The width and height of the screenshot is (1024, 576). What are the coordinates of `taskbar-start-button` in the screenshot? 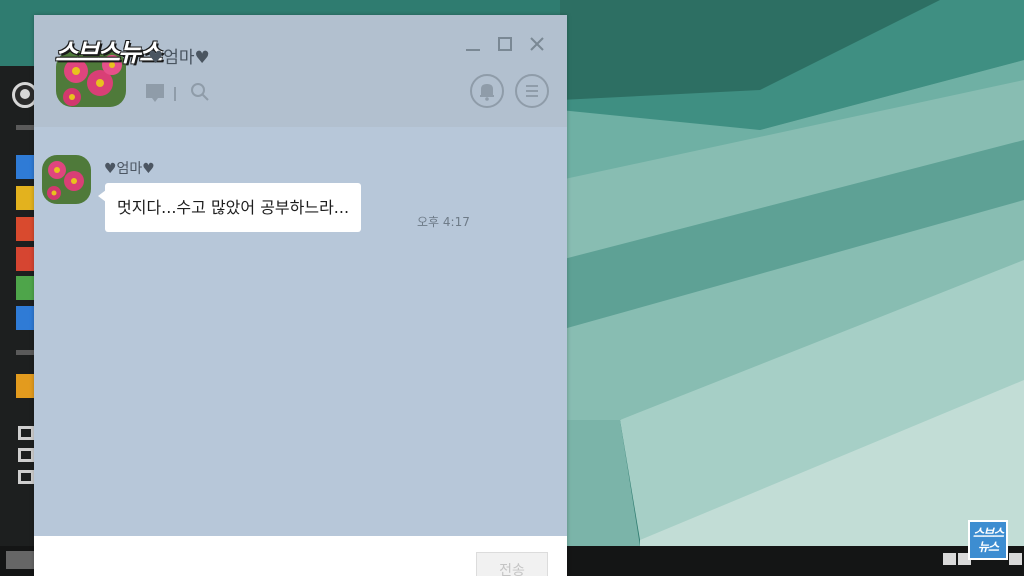 It's located at (20, 560).